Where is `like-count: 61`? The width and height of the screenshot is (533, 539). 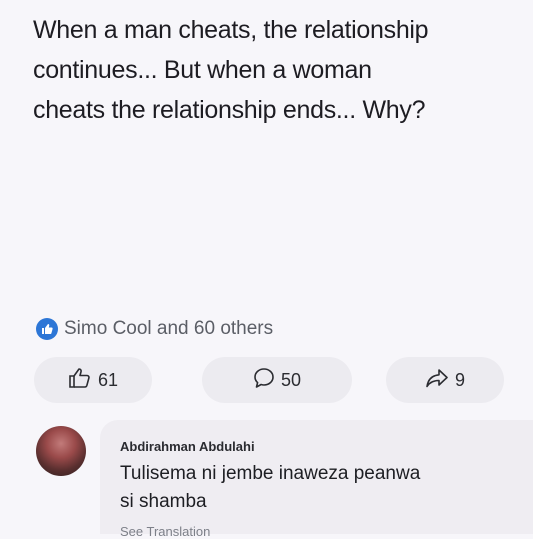
like-count: 61 is located at coordinates (108, 379).